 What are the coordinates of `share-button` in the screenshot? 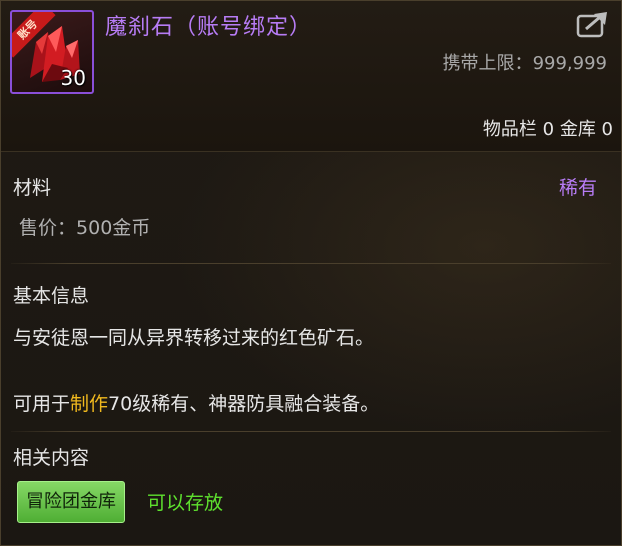 It's located at (593, 24).